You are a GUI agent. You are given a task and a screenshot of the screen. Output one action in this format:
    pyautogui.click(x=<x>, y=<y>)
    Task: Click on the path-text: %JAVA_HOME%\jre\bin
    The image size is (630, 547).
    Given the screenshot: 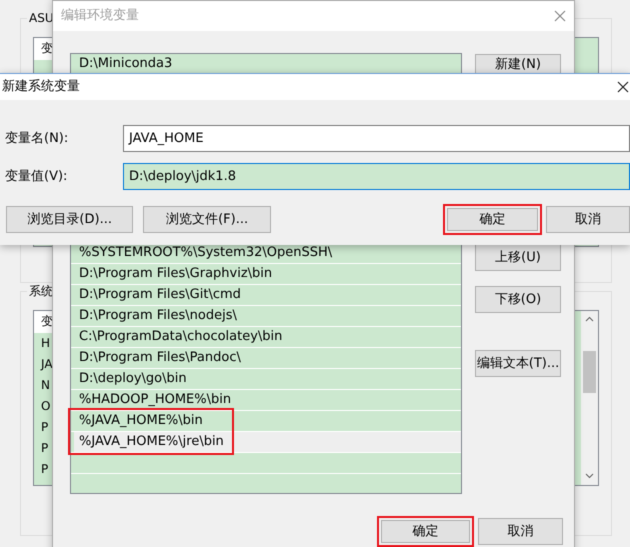 What is the action you would take?
    pyautogui.click(x=151, y=441)
    